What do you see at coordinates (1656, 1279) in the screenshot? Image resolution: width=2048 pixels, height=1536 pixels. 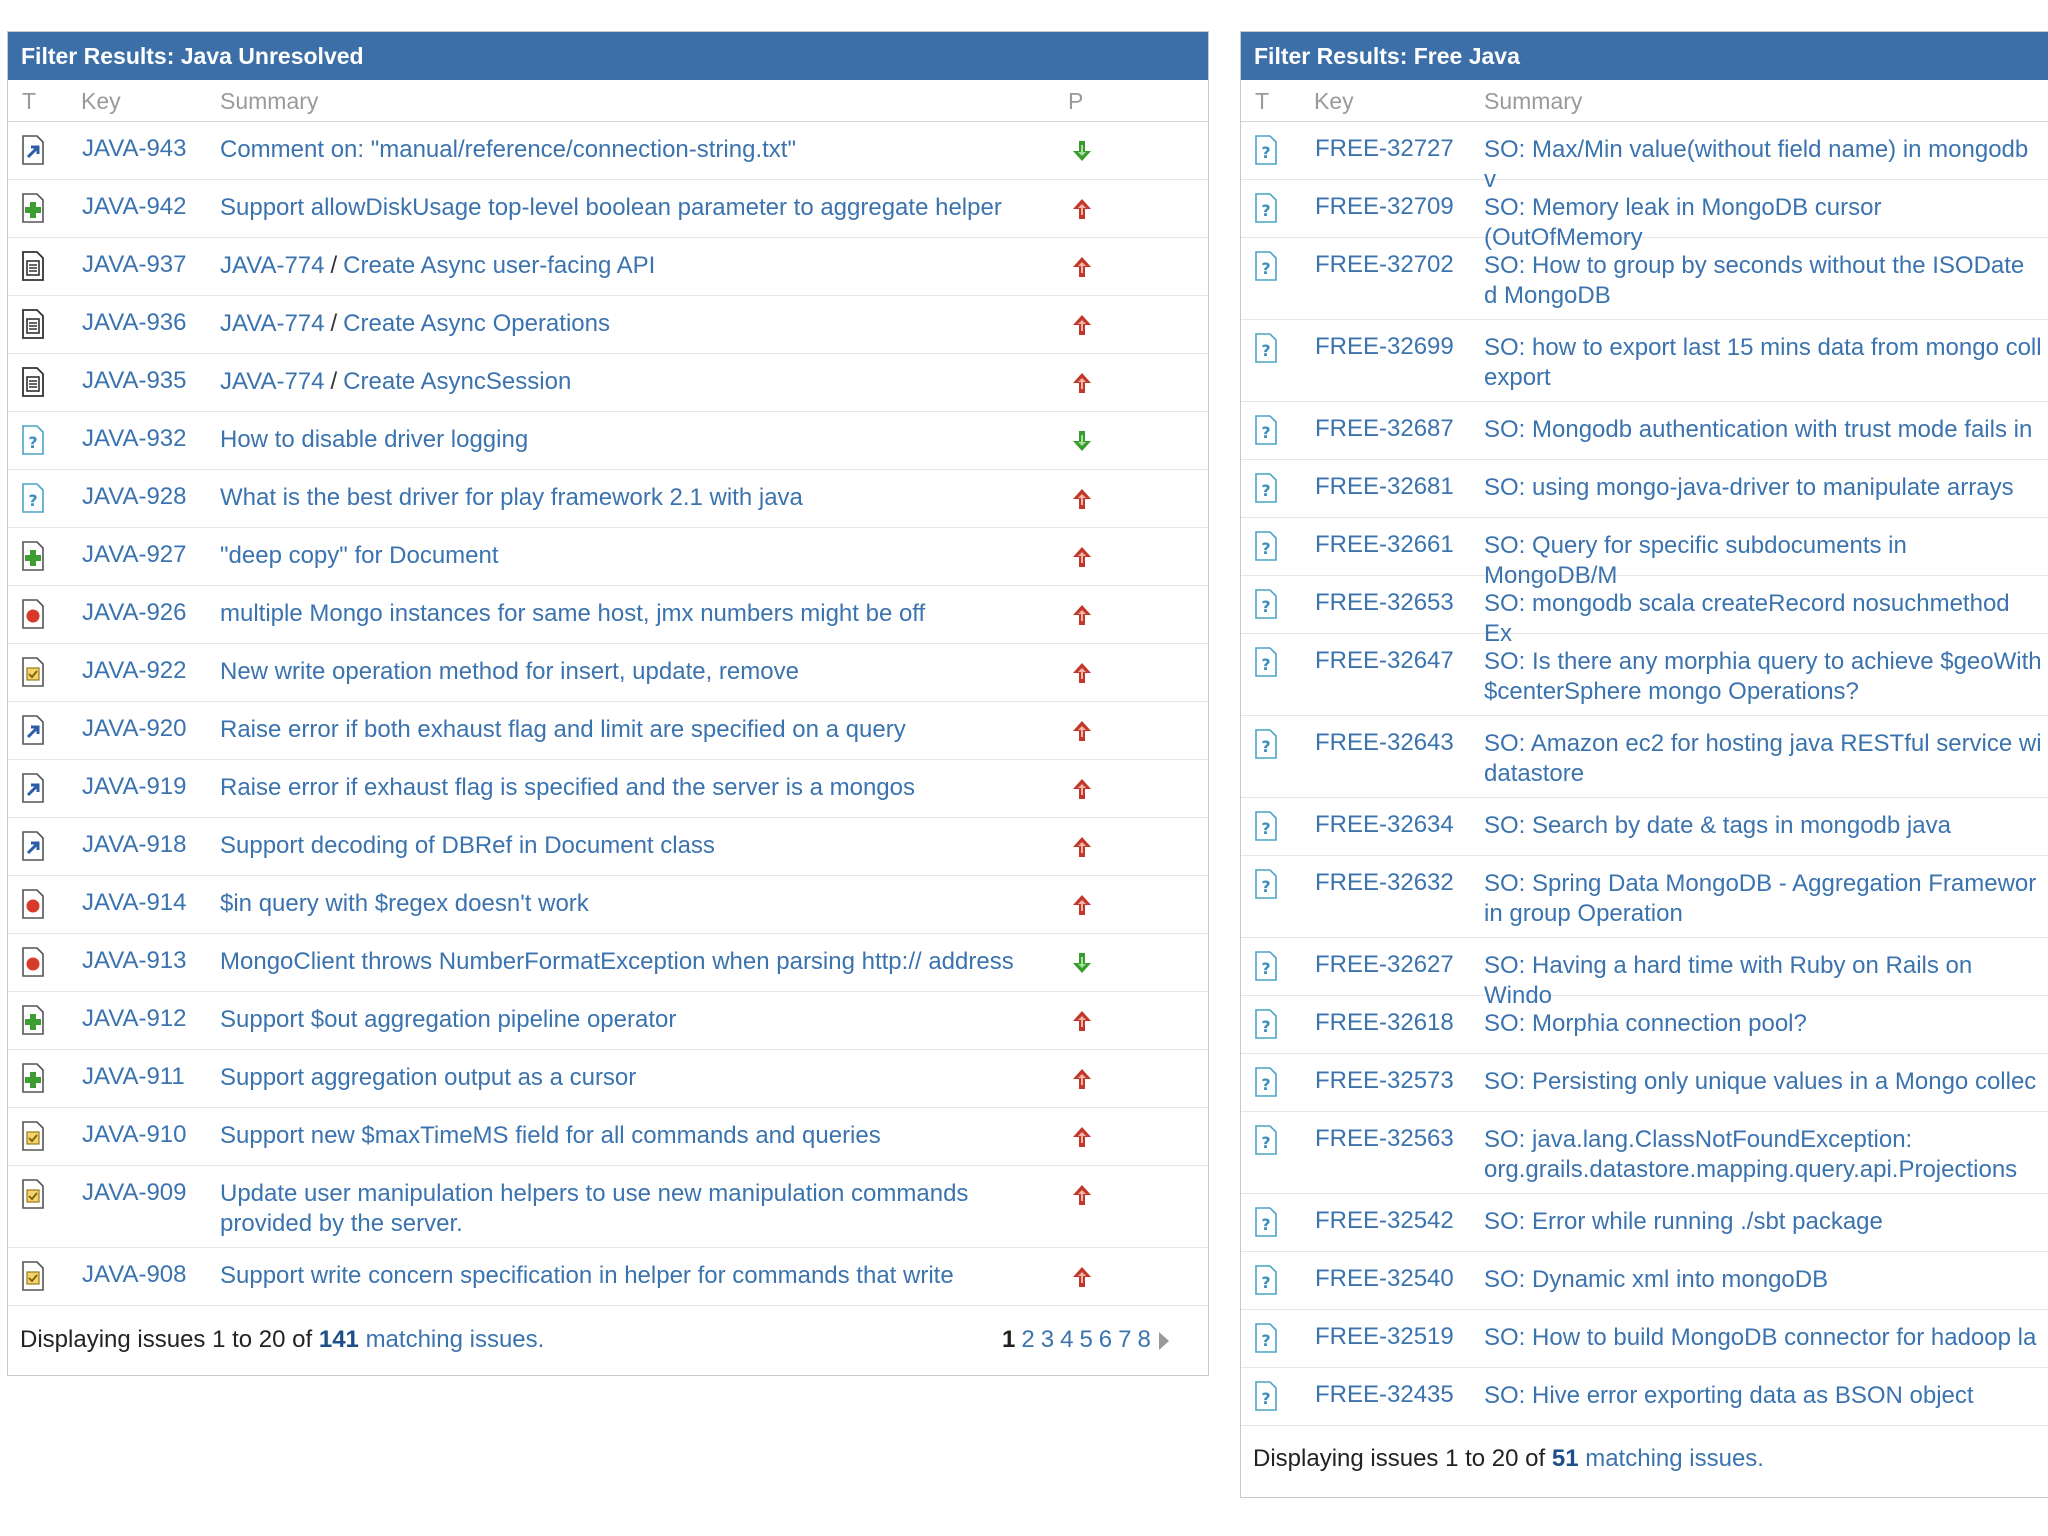 I see `issue-summary-link: SO: Dynamic xml into mongoDB` at bounding box center [1656, 1279].